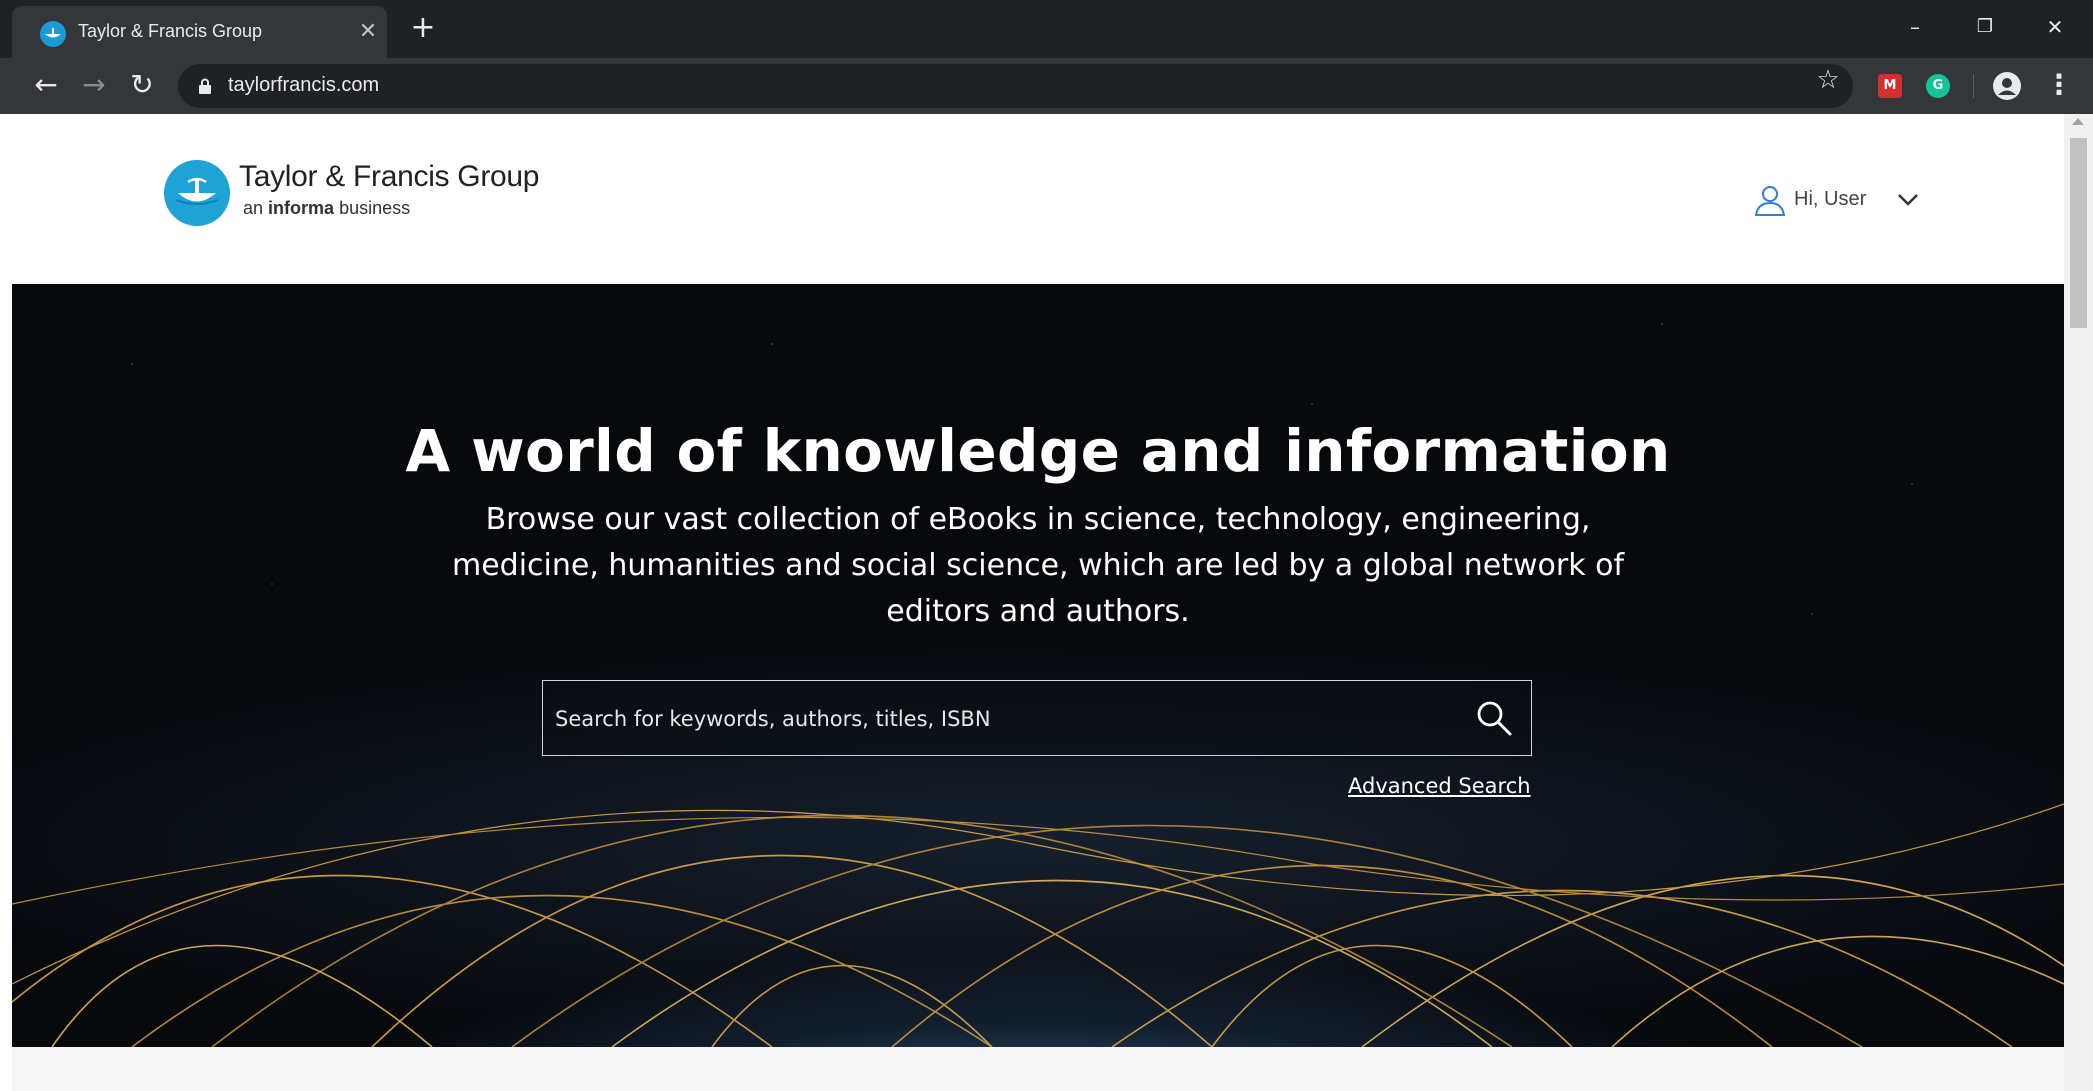  Describe the element at coordinates (368, 32) in the screenshot. I see `tab-close-icon: ✕` at that location.